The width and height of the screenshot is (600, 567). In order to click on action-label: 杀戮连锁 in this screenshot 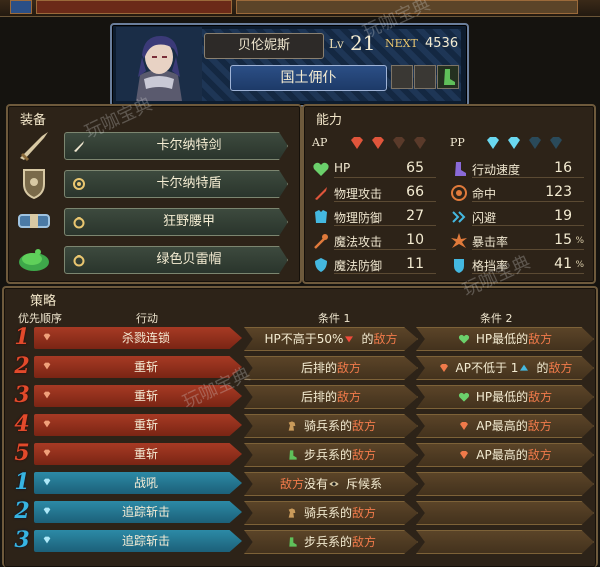, I will do `click(145, 338)`.